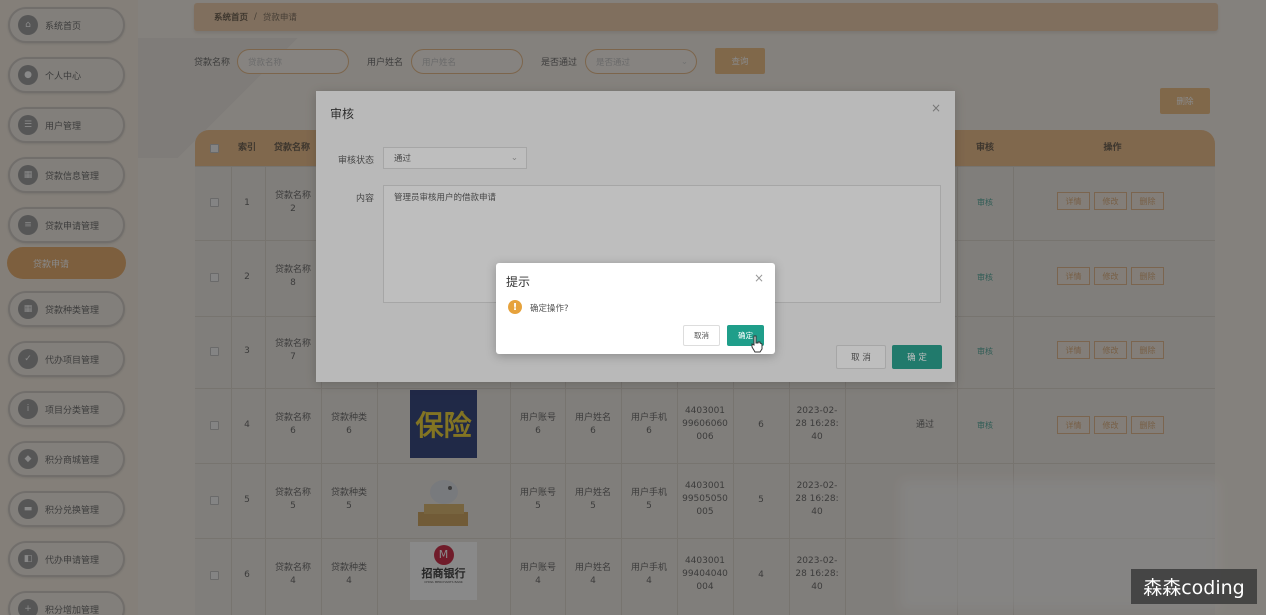 Image resolution: width=1266 pixels, height=615 pixels. I want to click on message-cancel-button: 取消, so click(701, 335).